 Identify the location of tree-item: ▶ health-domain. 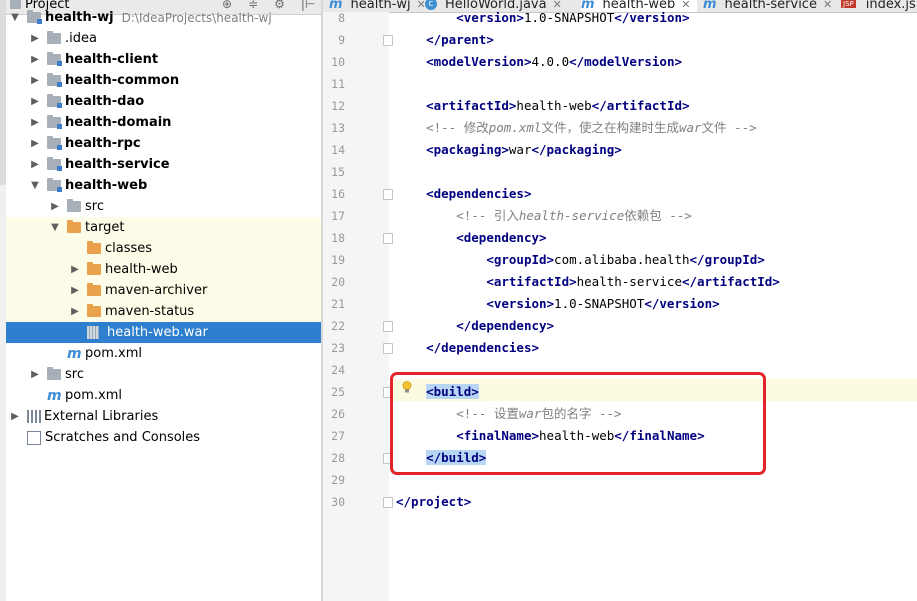
(163, 122).